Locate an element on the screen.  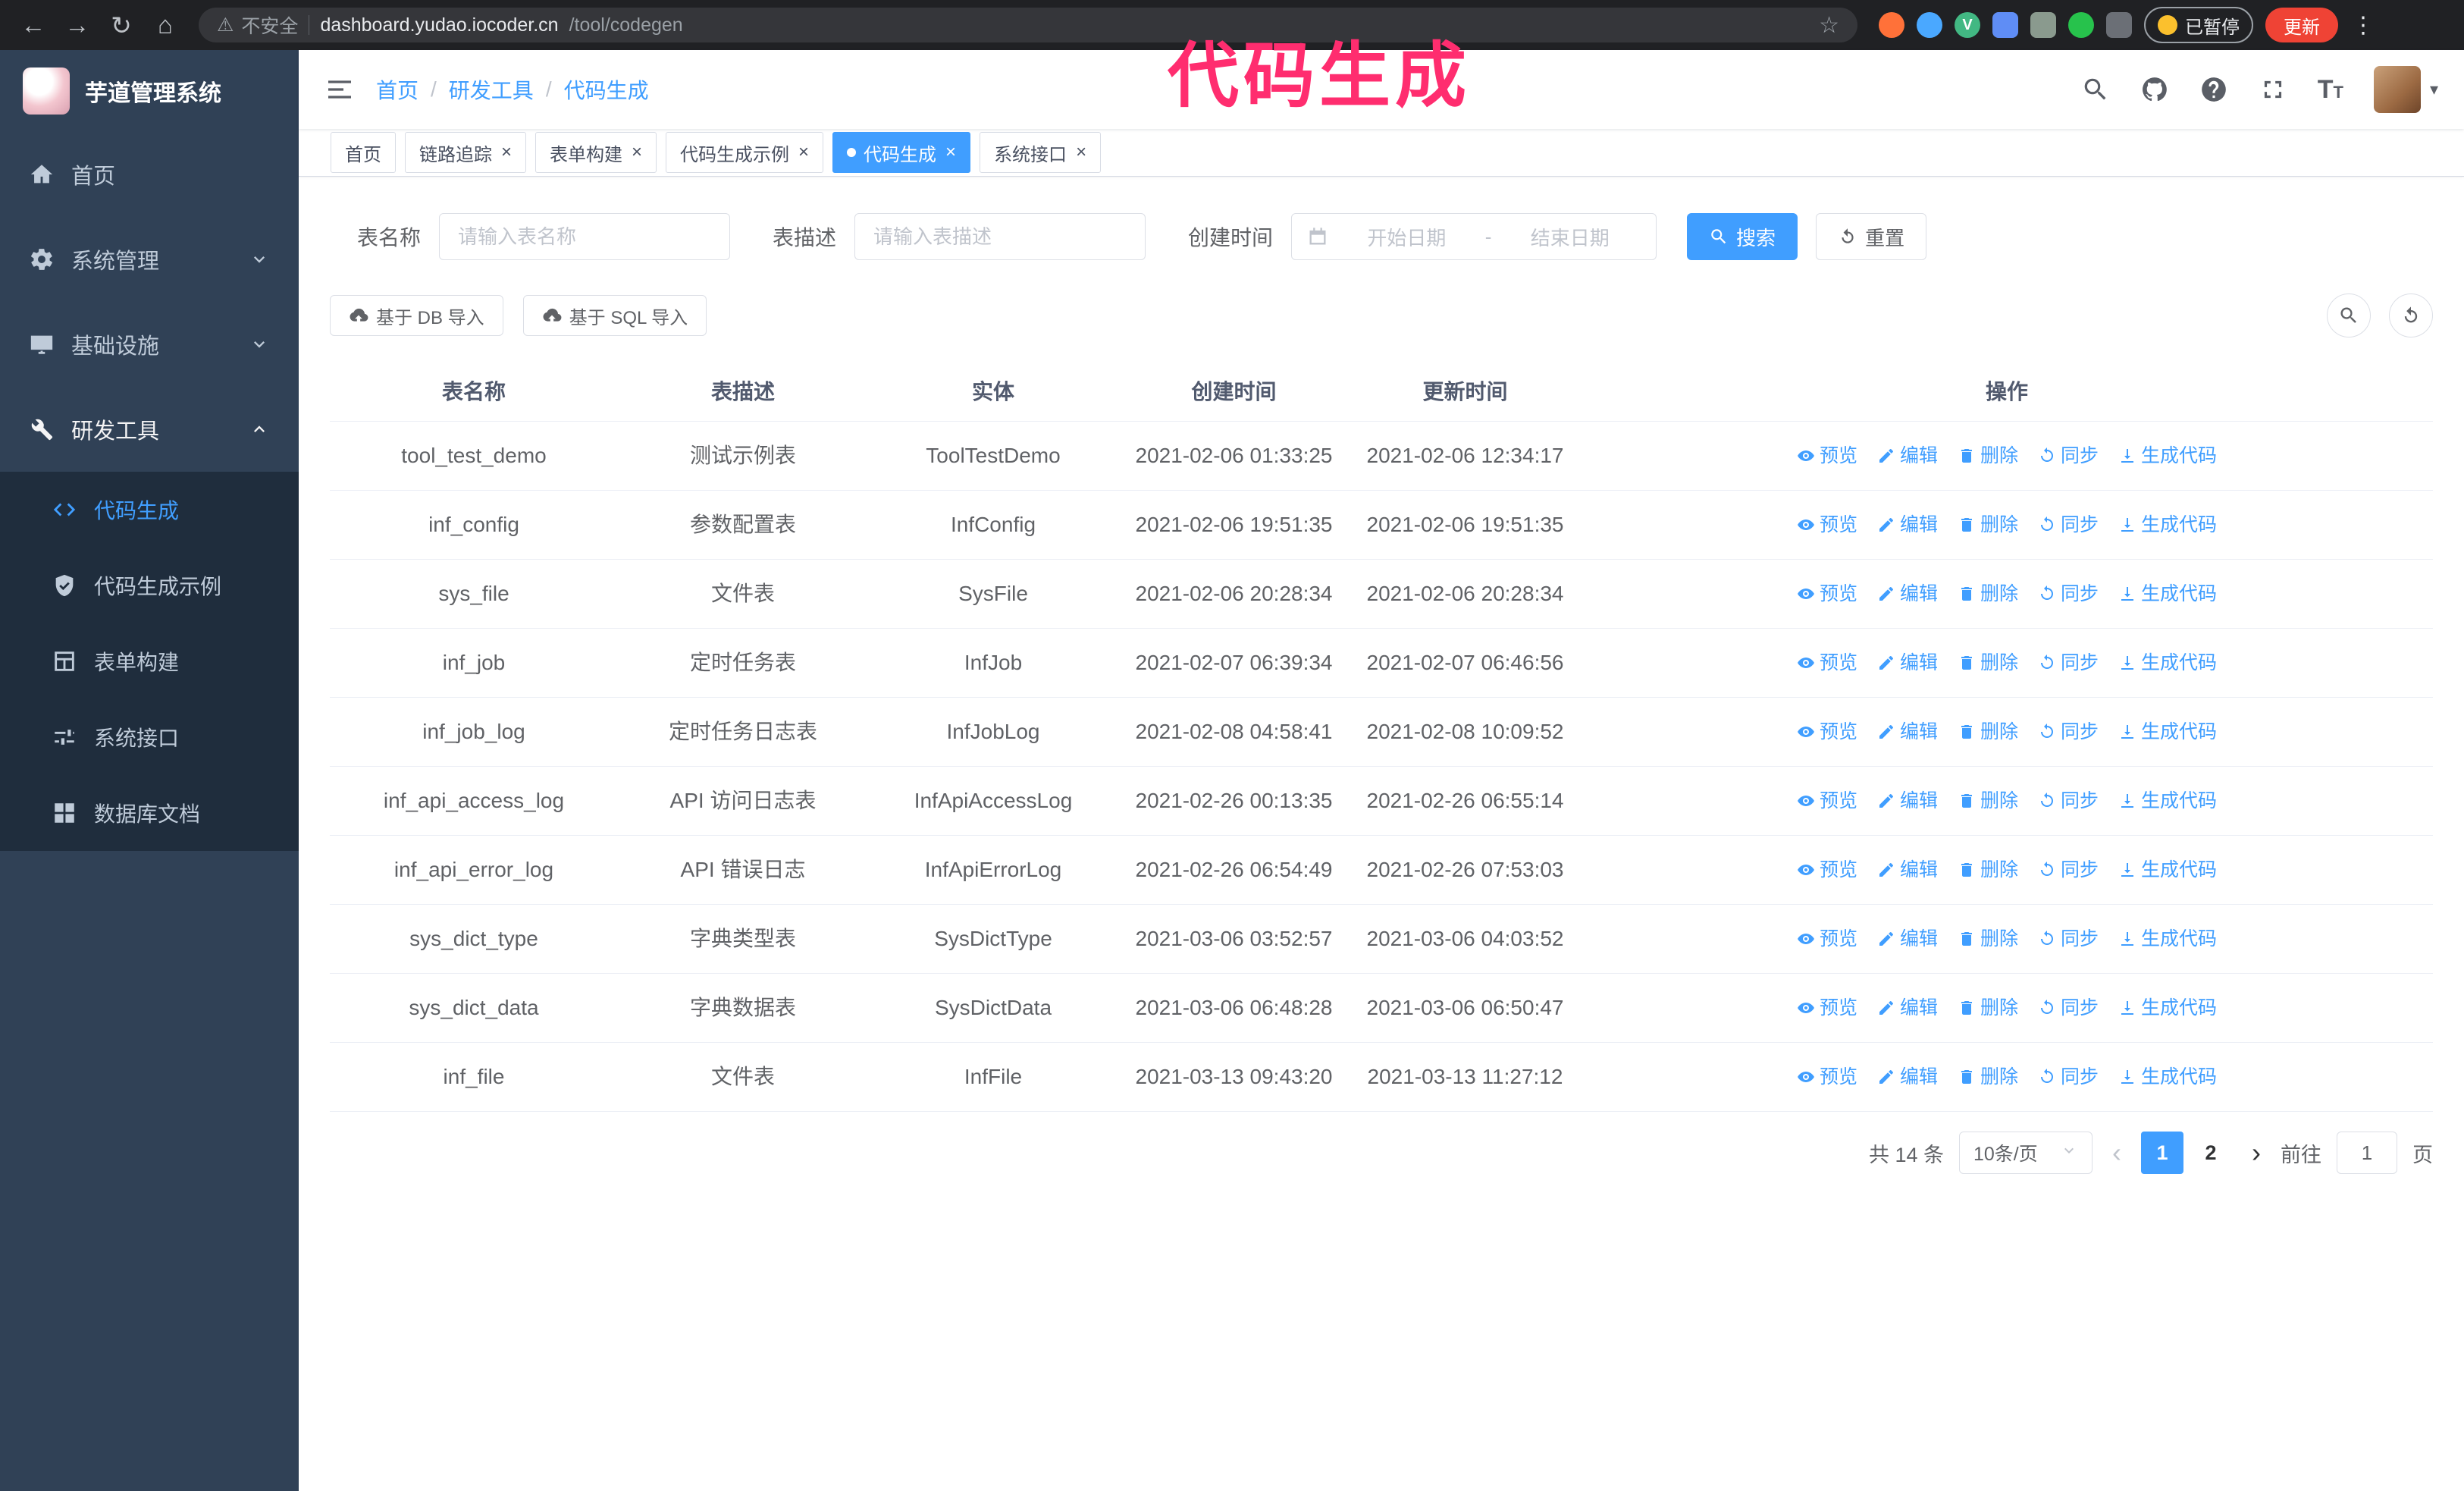
browser-update-button: 更新 is located at coordinates (2301, 25).